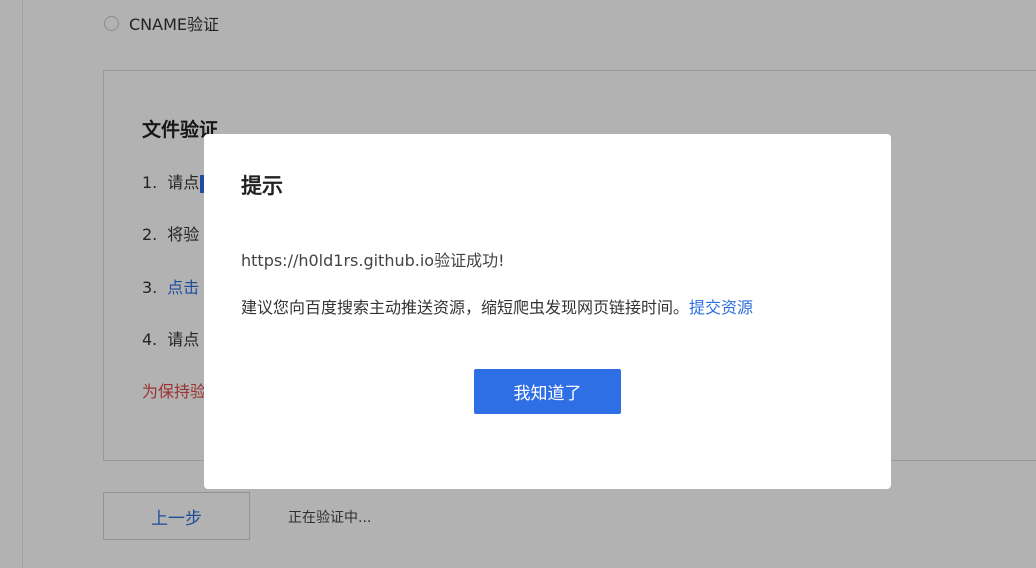 This screenshot has height=568, width=1036. What do you see at coordinates (262, 186) in the screenshot?
I see `dialog-title: 提示` at bounding box center [262, 186].